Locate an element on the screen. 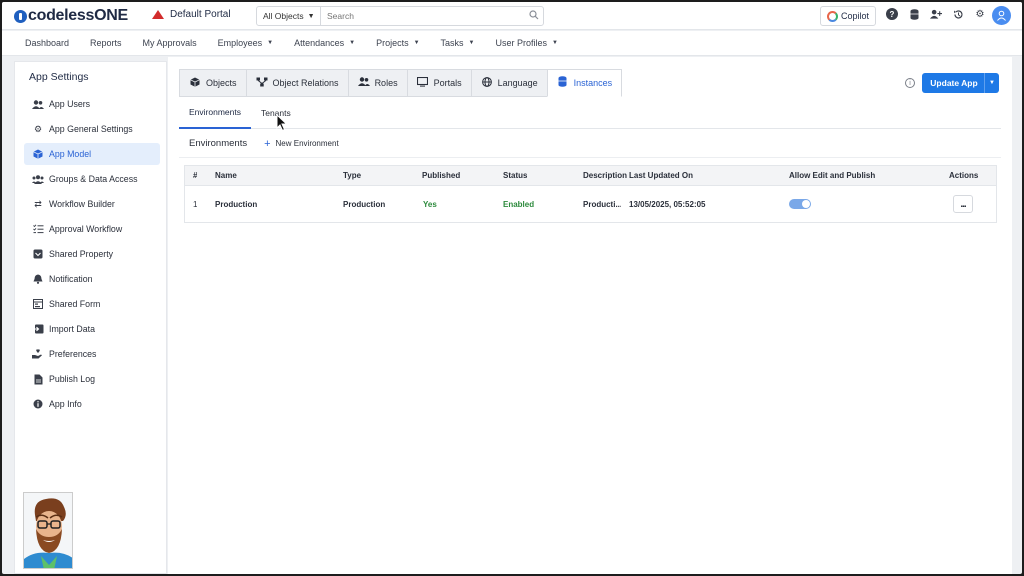 The image size is (1024, 576). column-header: Name is located at coordinates (226, 175).